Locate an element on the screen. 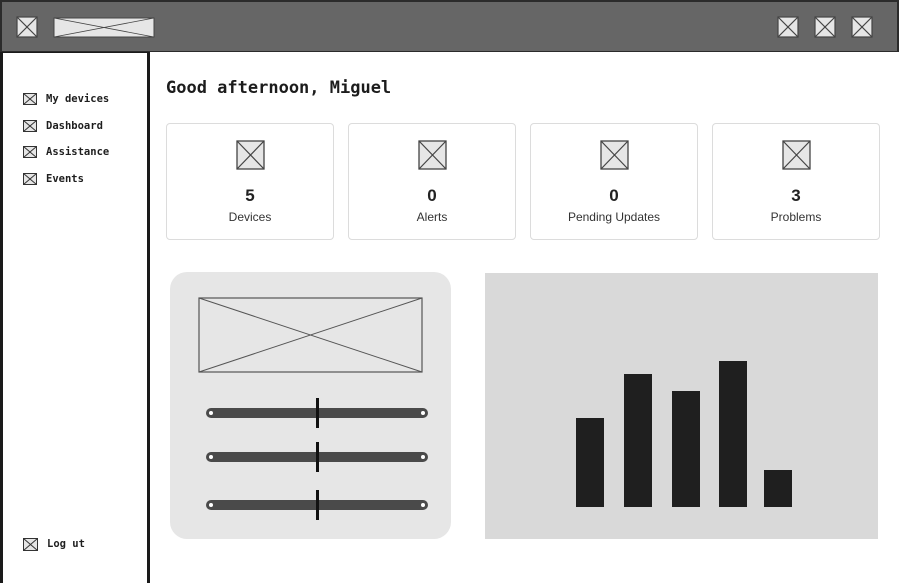  pending-updates-icon is located at coordinates (614, 155).